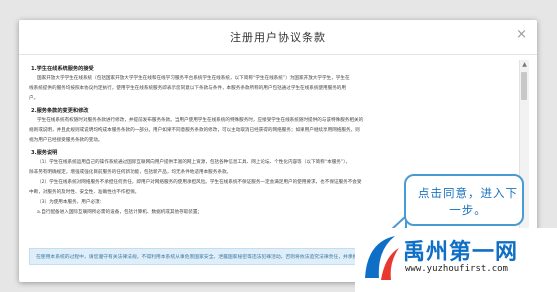 Image resolution: width=557 pixels, height=292 pixels. What do you see at coordinates (60, 111) in the screenshot?
I see `section-title: 2.服务条款的变更和修改` at bounding box center [60, 111].